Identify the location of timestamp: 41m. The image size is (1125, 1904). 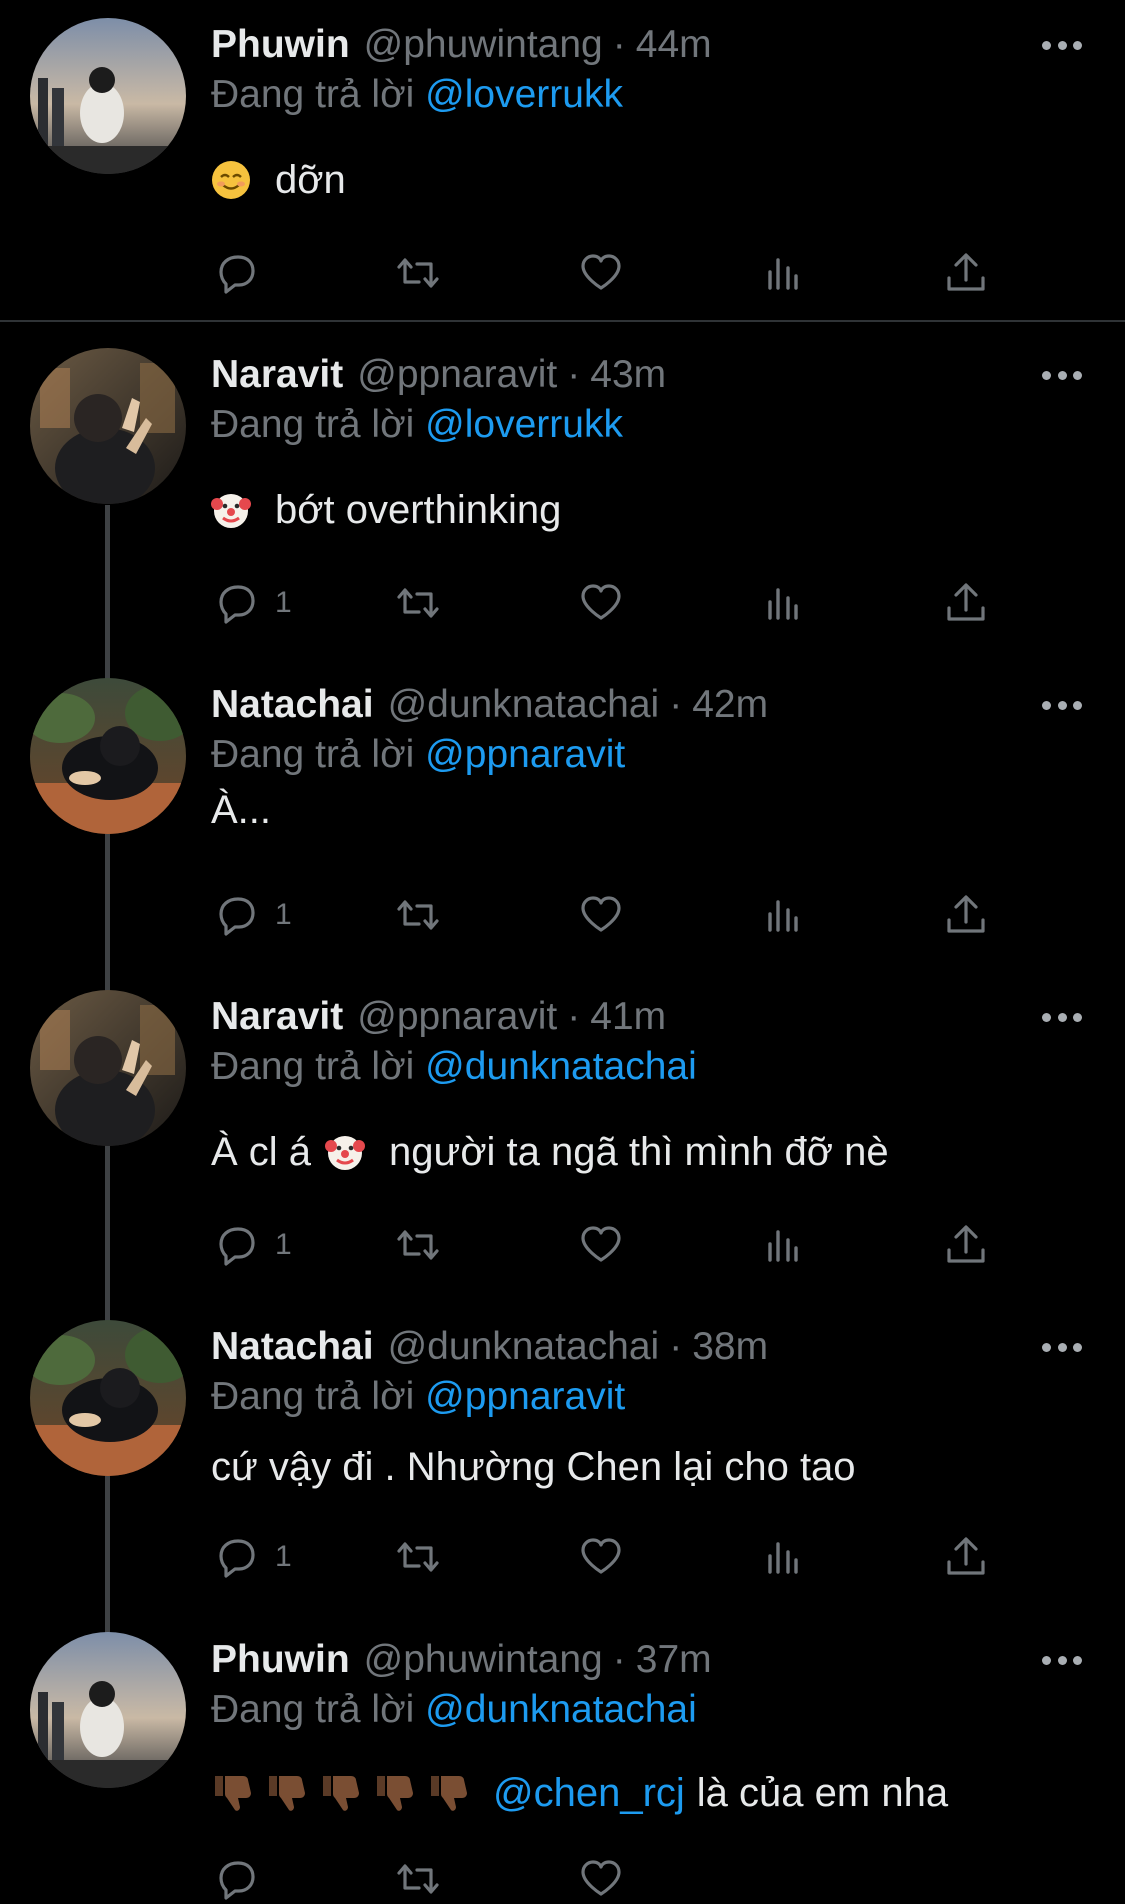
(628, 1017).